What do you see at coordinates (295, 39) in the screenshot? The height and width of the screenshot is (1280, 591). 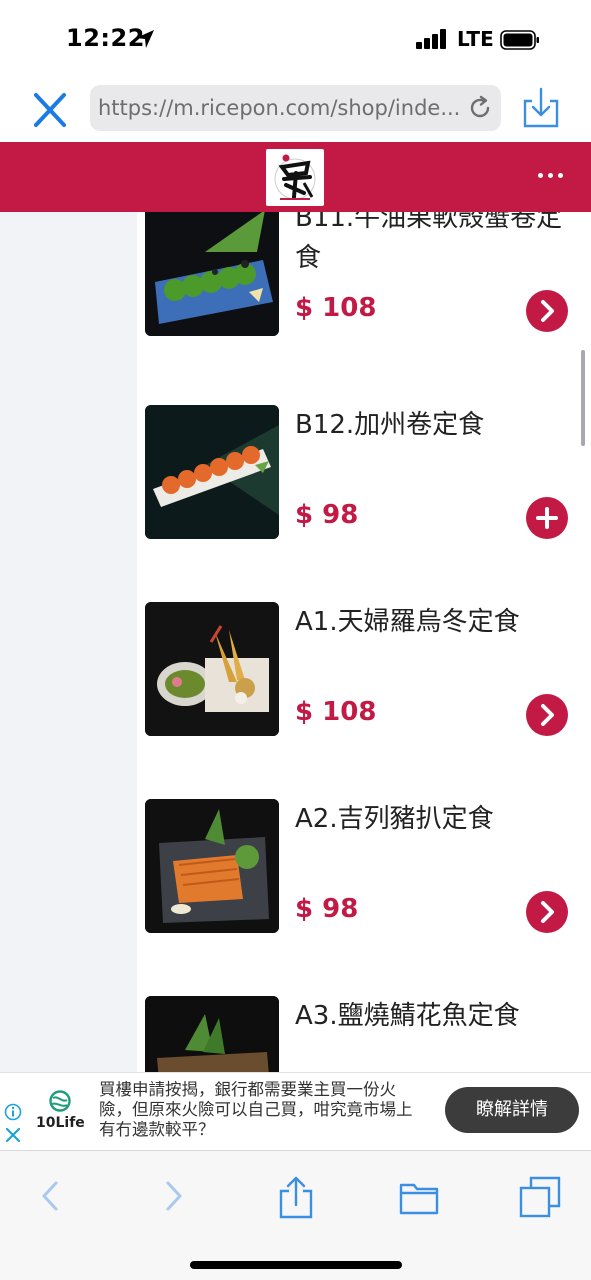 I see `status-bar: 12:22 LTE` at bounding box center [295, 39].